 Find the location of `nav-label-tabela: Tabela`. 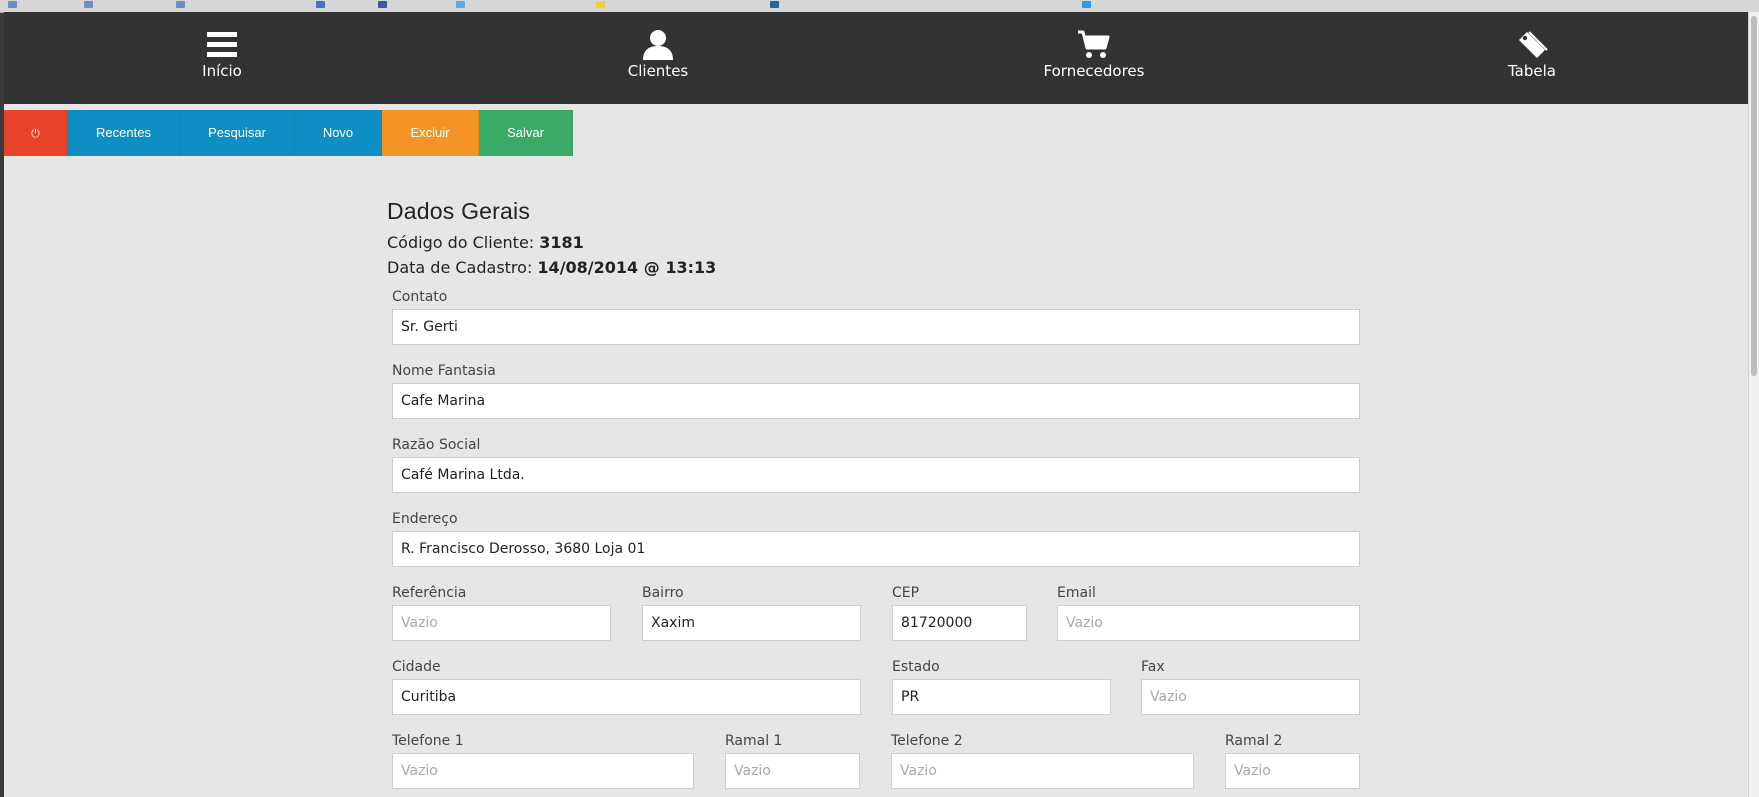

nav-label-tabela: Tabela is located at coordinates (1532, 71).